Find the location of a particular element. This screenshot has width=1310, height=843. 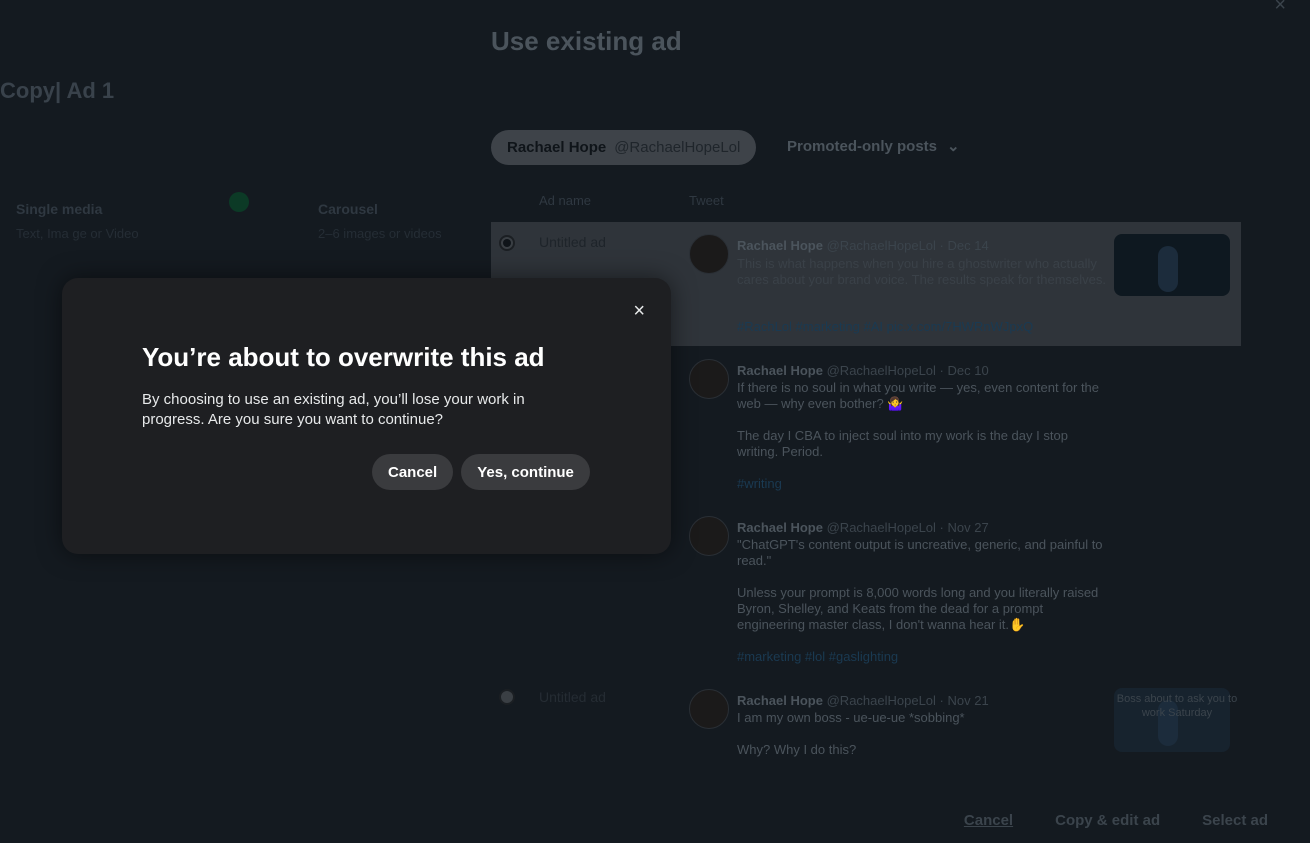

thumbnail-caption: Boss about to ask you to work Saturday is located at coordinates (1177, 706).